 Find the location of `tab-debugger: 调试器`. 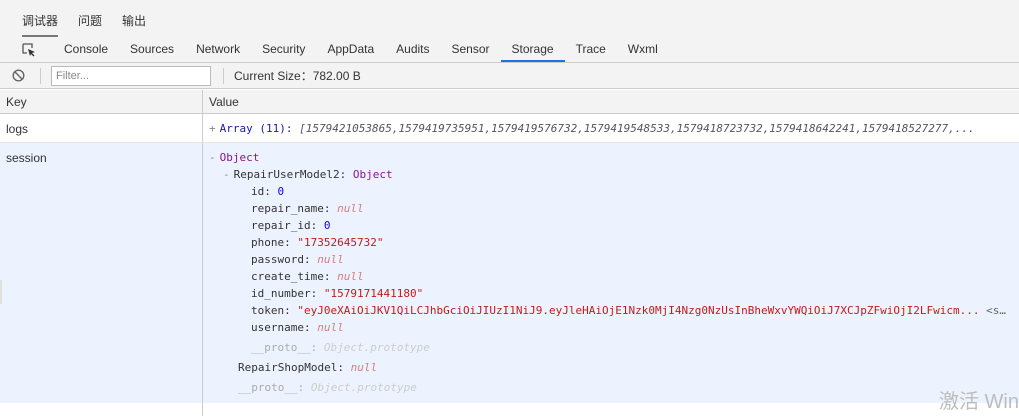

tab-debugger: 调试器 is located at coordinates (40, 25).